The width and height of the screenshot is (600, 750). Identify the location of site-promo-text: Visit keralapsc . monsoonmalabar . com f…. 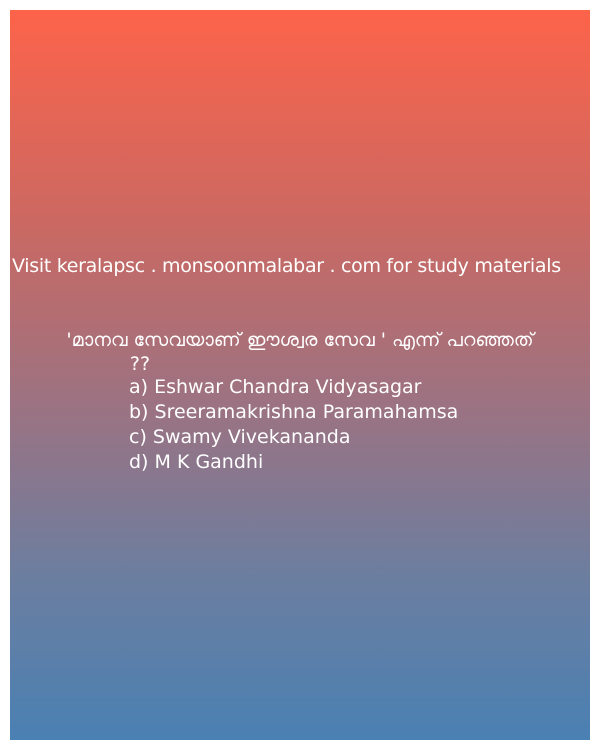
(286, 266).